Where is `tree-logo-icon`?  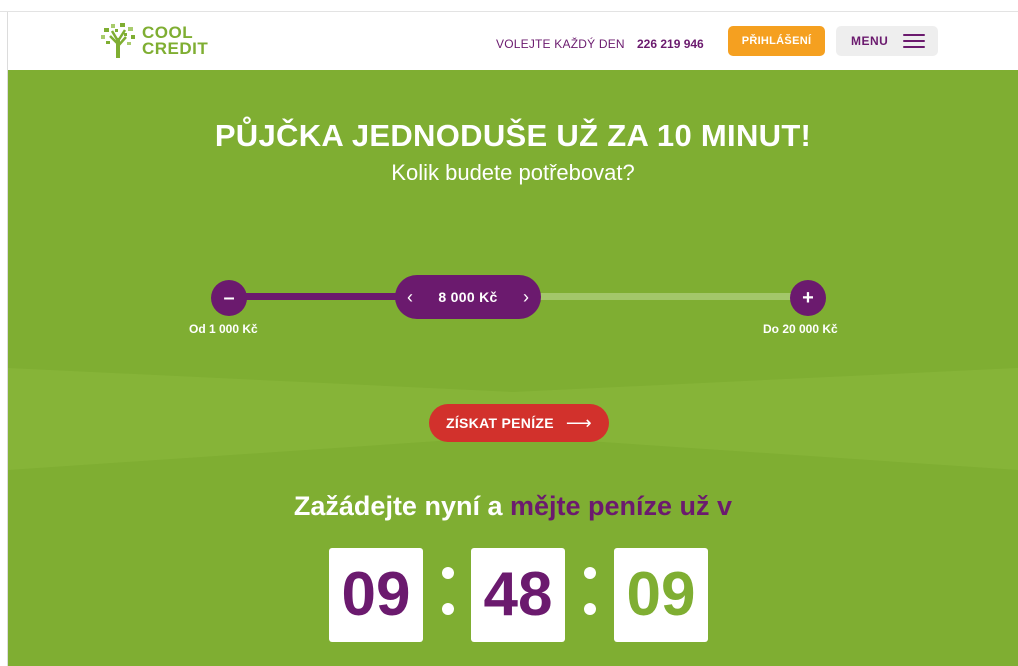
tree-logo-icon is located at coordinates (118, 41).